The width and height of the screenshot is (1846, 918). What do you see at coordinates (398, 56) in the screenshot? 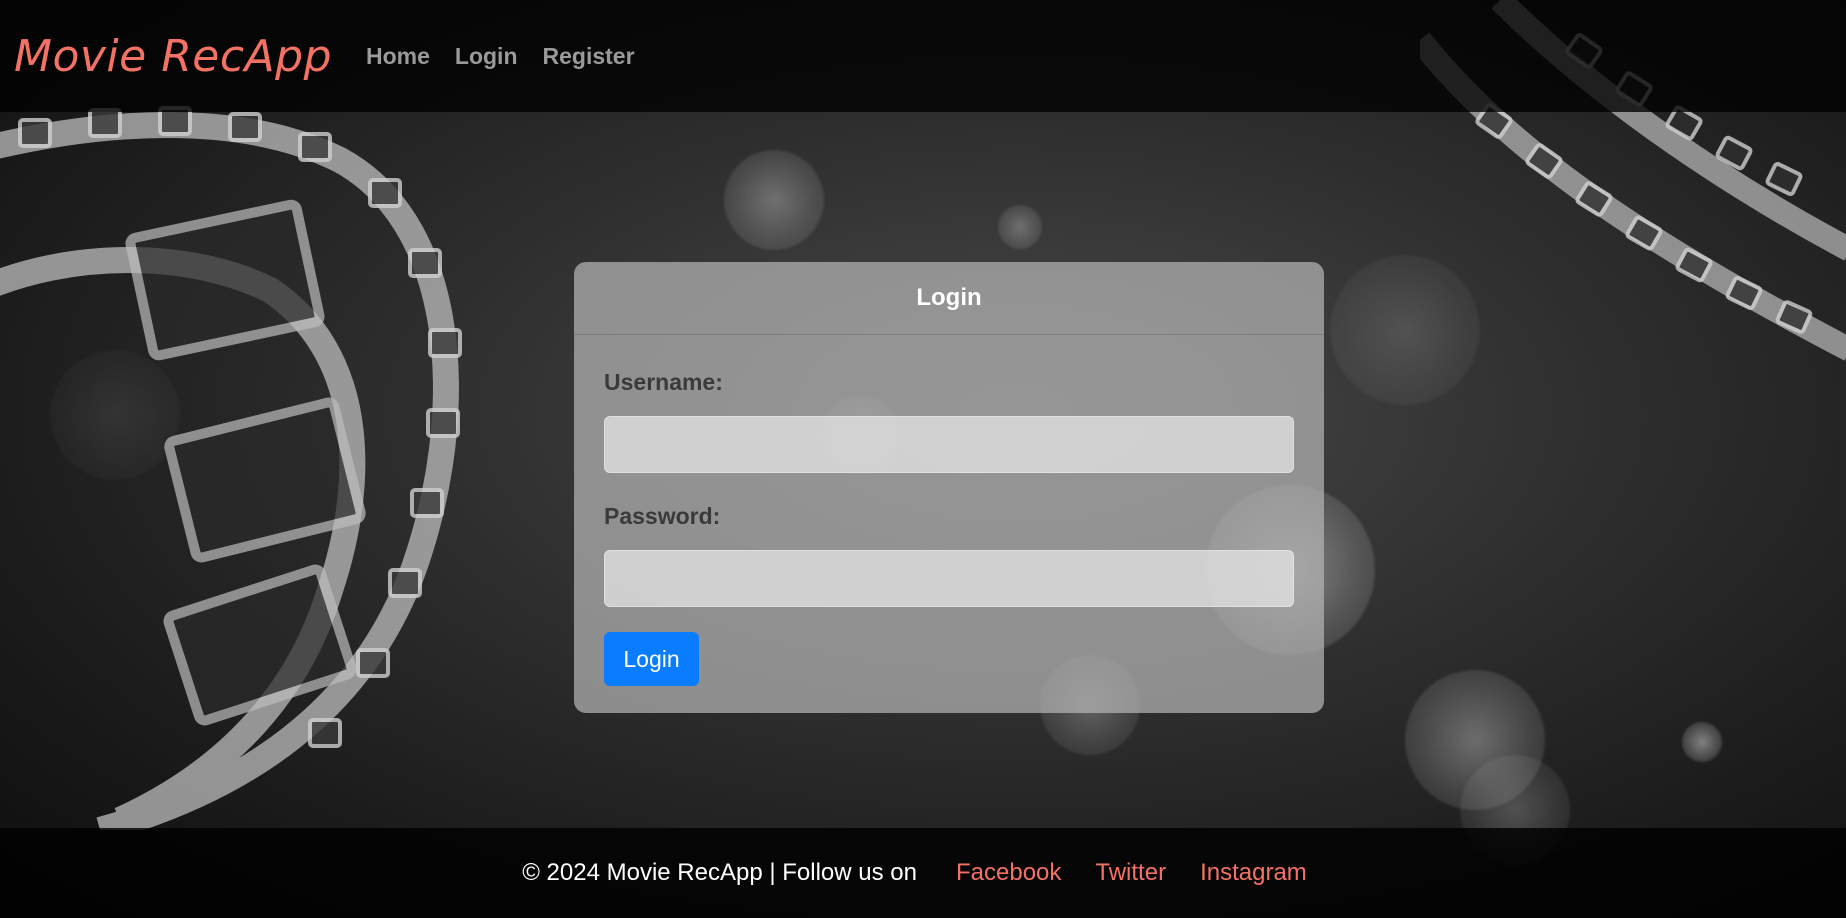
I see `nav-link-home: Home` at bounding box center [398, 56].